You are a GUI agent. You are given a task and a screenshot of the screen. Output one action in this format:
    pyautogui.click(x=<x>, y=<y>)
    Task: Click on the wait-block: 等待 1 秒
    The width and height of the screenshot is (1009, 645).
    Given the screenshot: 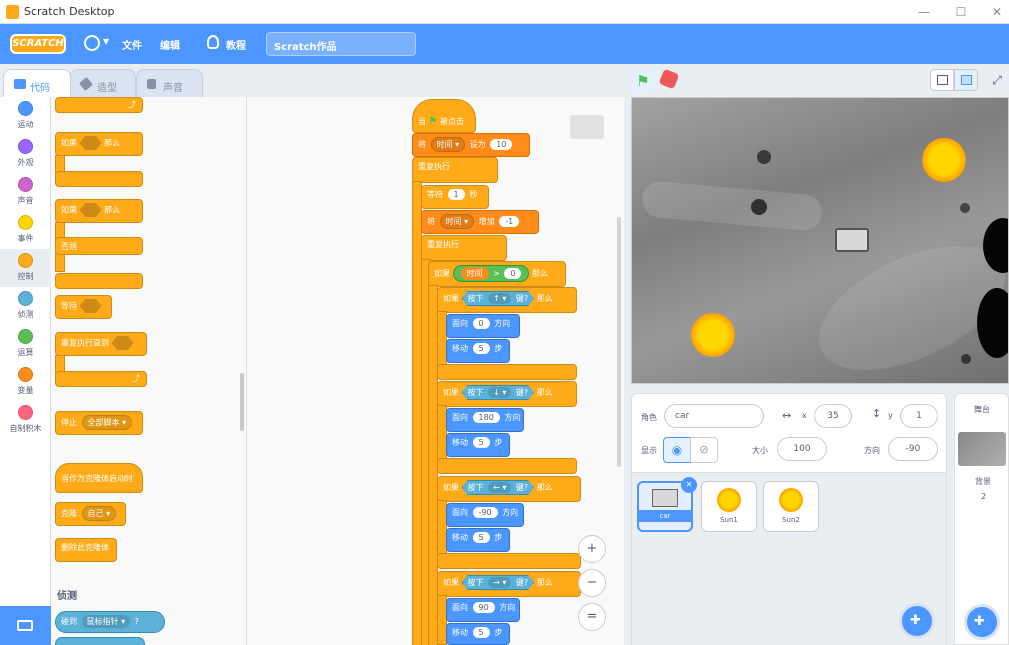 What is the action you would take?
    pyautogui.click(x=455, y=197)
    